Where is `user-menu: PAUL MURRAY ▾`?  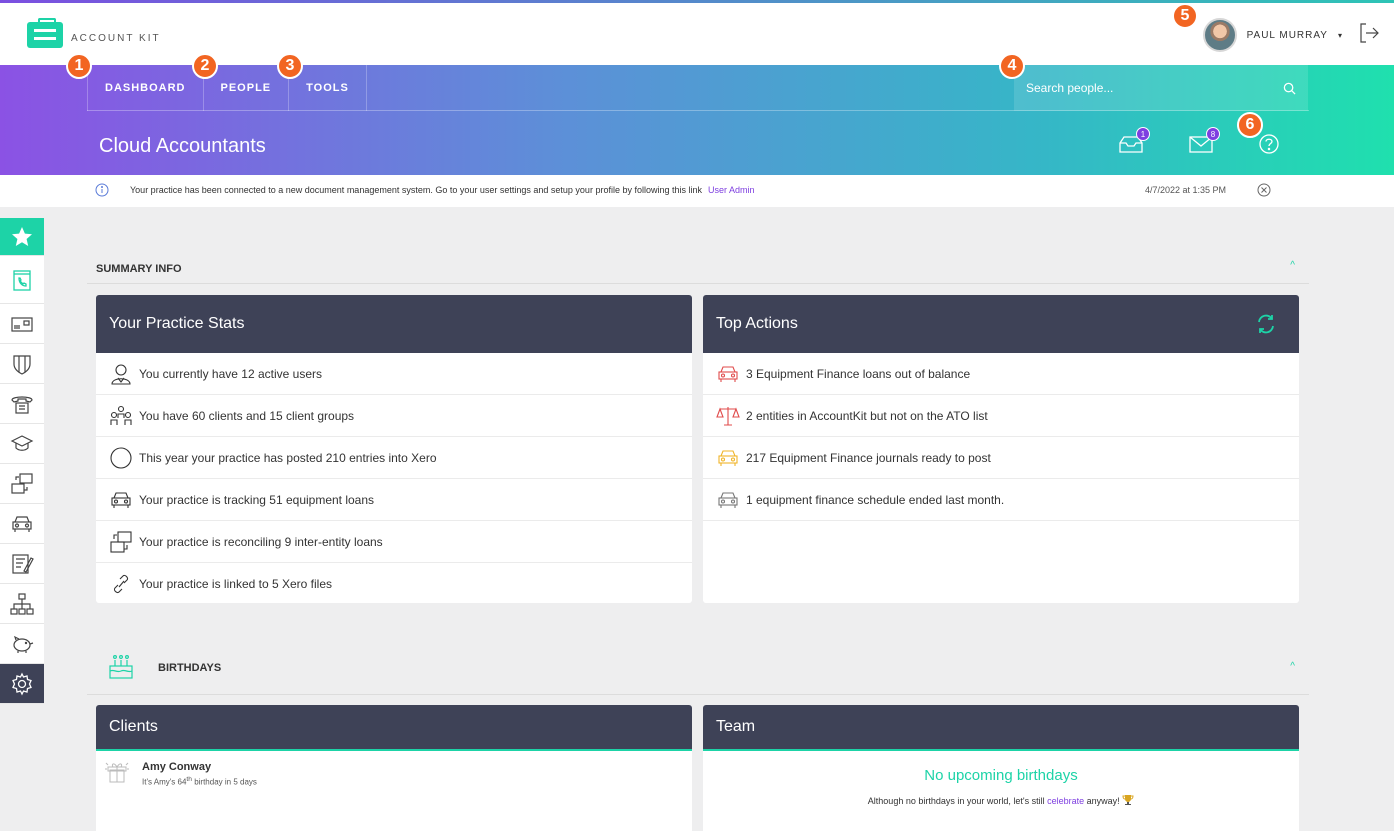
user-menu: PAUL MURRAY ▾ is located at coordinates (1272, 35).